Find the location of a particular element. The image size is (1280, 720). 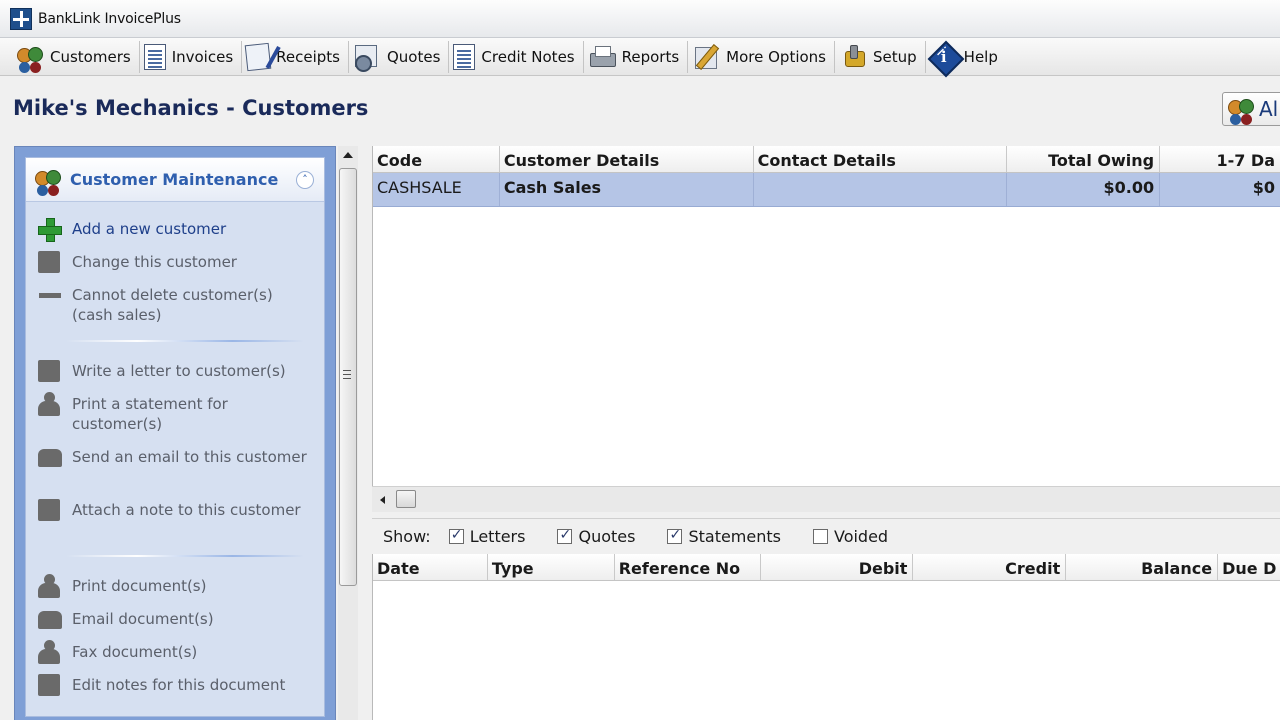

print-doc-icon is located at coordinates (49, 586).